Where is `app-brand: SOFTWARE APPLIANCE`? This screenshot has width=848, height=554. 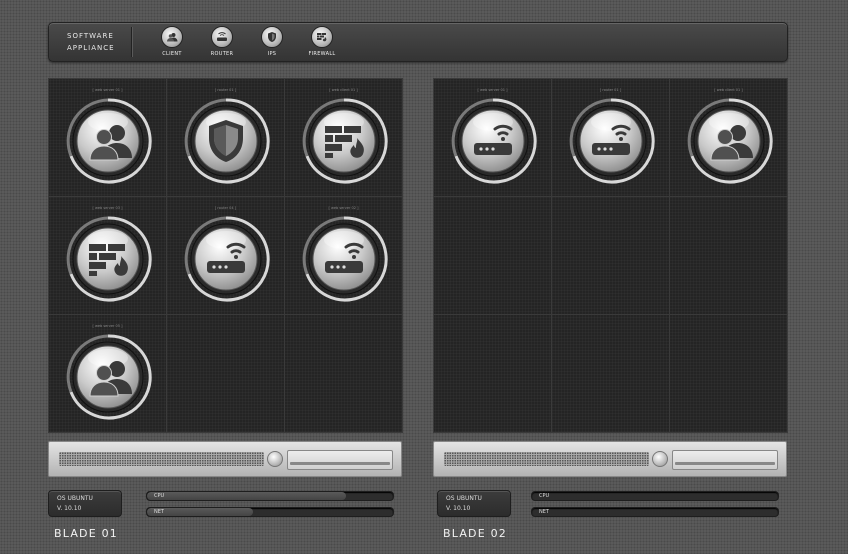
app-brand: SOFTWARE APPLIANCE is located at coordinates (109, 42).